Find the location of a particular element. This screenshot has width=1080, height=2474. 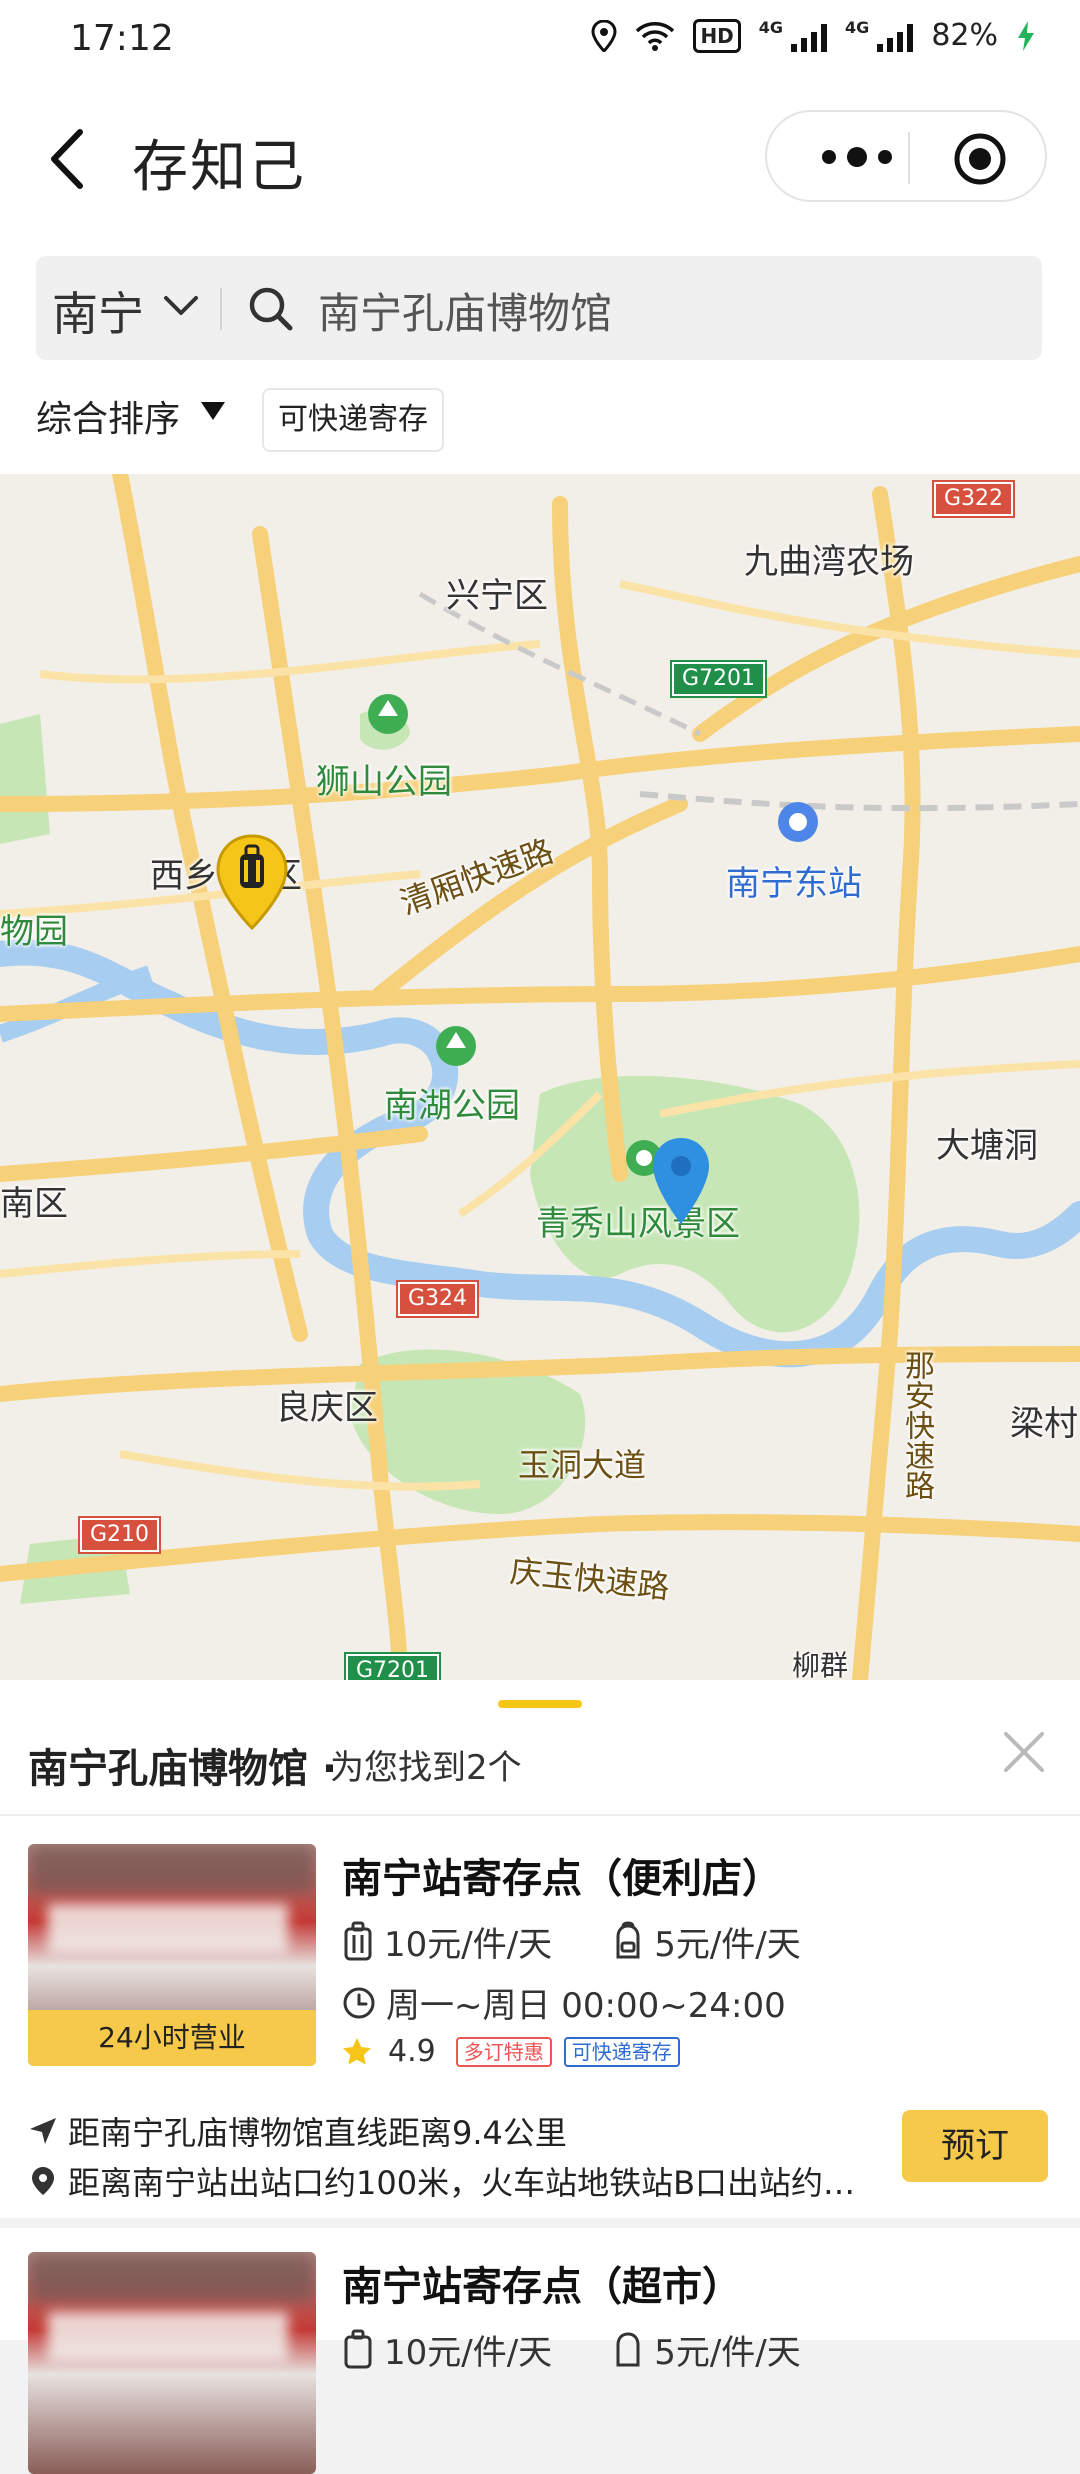

map-label-datang: 大塘洞 is located at coordinates (987, 1146).